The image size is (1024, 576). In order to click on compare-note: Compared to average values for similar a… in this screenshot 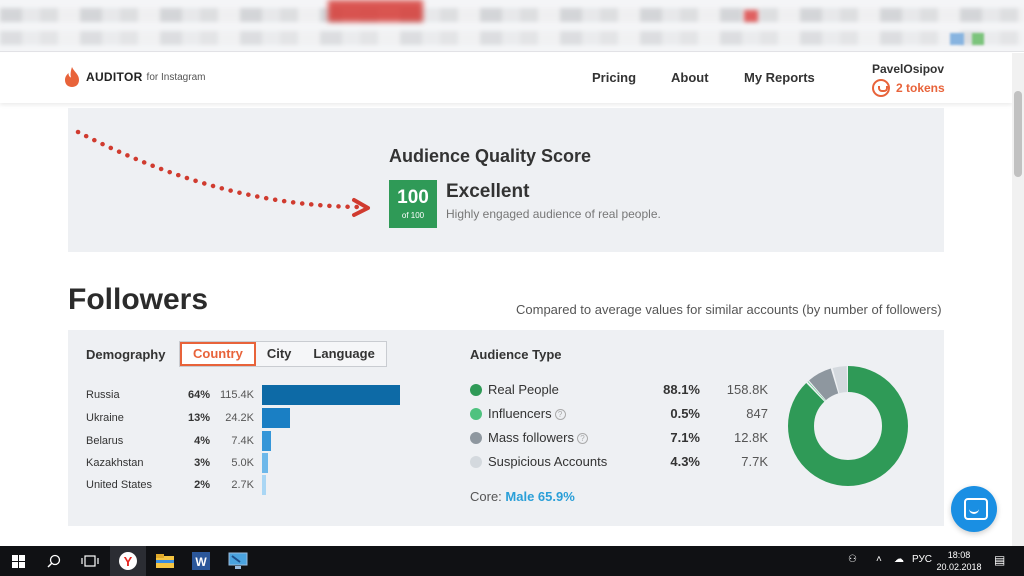, I will do `click(729, 309)`.